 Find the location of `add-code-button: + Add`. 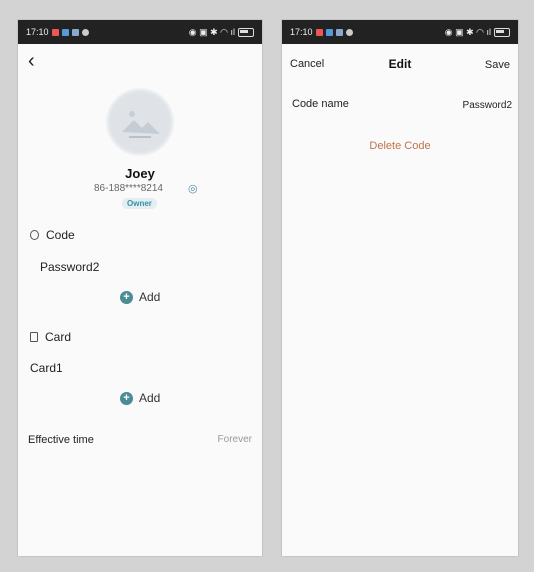

add-code-button: + Add is located at coordinates (140, 297).